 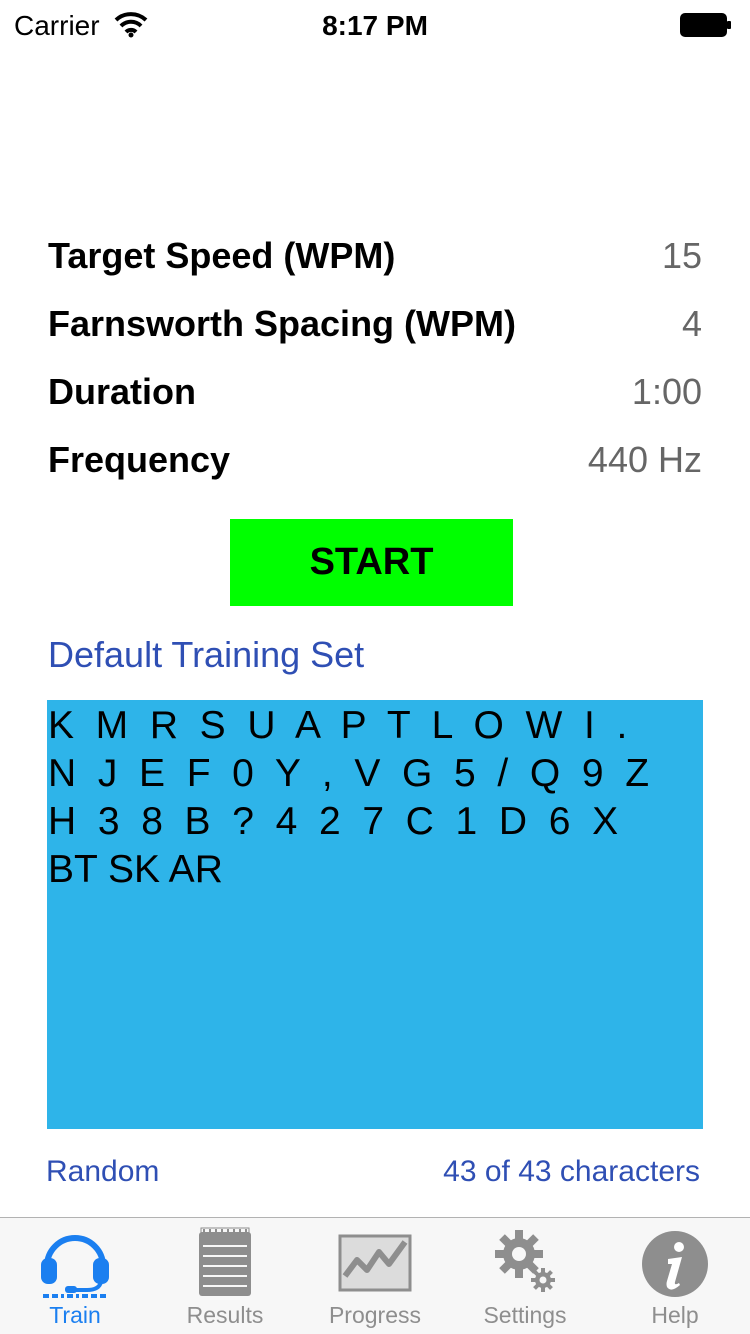 What do you see at coordinates (122, 391) in the screenshot?
I see `setting-label: Duration` at bounding box center [122, 391].